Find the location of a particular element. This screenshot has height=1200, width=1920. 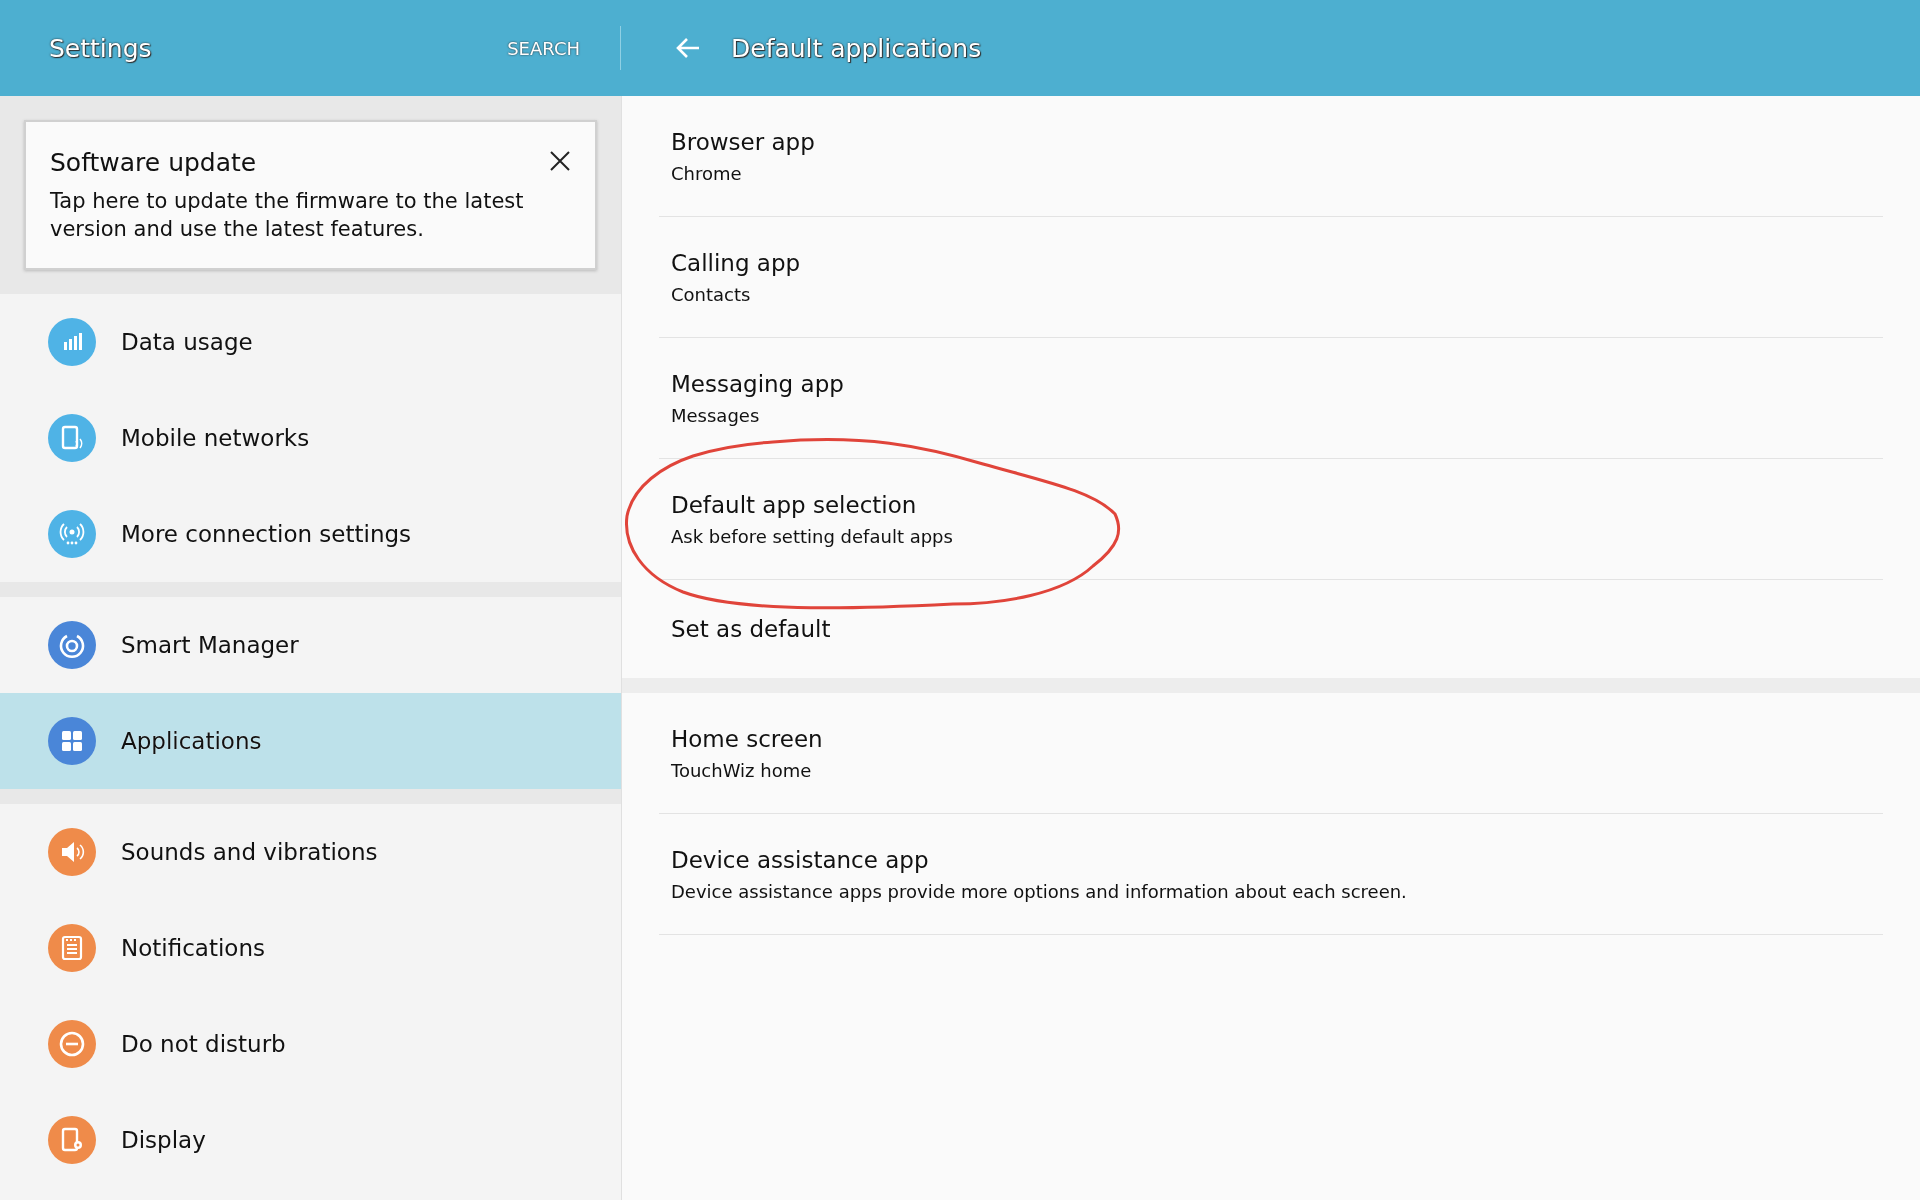

menu-item: Mobile networks is located at coordinates (310, 438).